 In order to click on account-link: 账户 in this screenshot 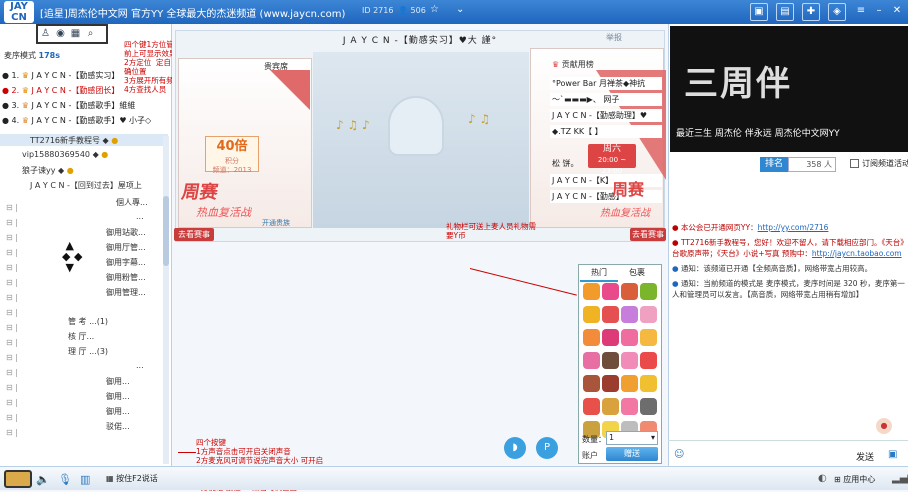, I will do `click(590, 455)`.